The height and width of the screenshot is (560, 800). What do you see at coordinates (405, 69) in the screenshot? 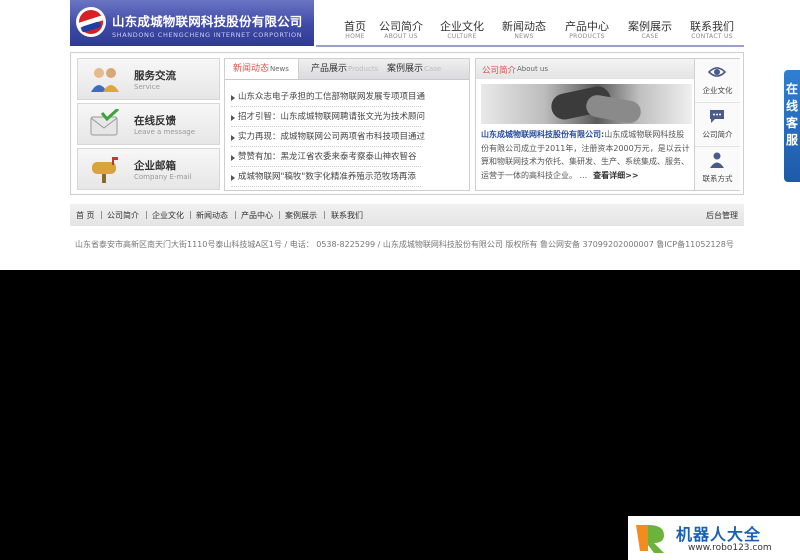
I see `tab-label: 案例展示` at bounding box center [405, 69].